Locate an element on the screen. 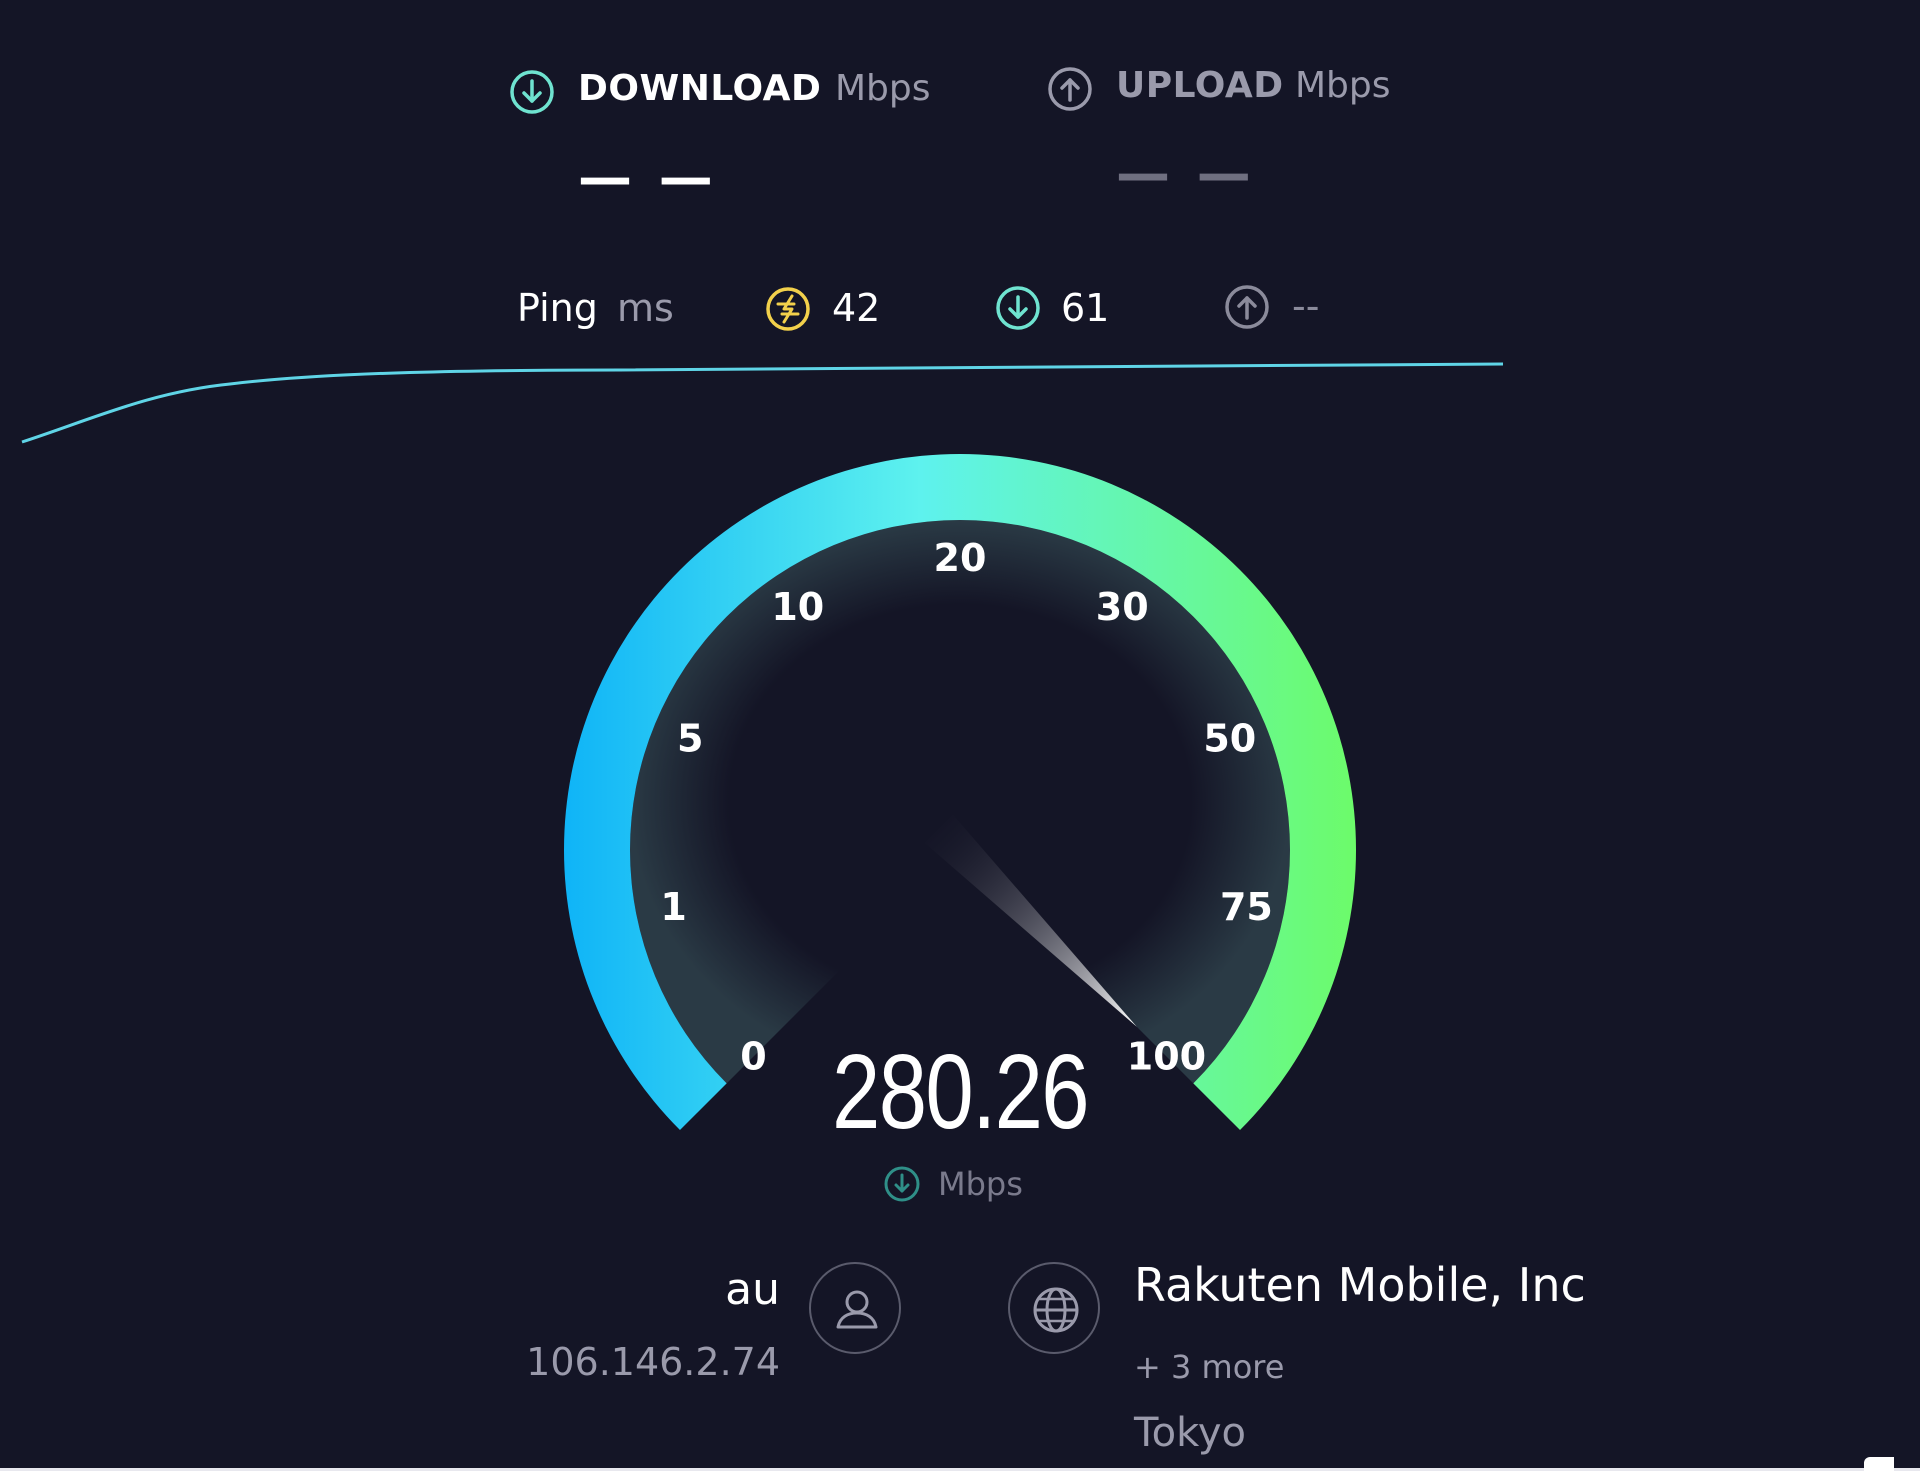 The width and height of the screenshot is (1920, 1471). ping-download-value: 61 is located at coordinates (1085, 308).